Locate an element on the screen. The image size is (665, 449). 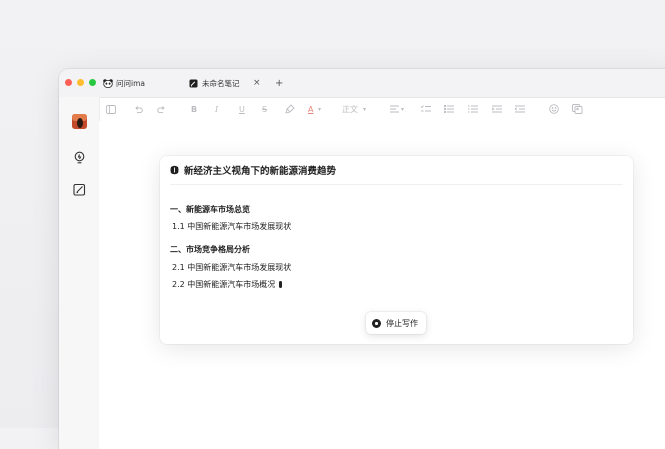
writing-cursor-icon is located at coordinates (281, 284).